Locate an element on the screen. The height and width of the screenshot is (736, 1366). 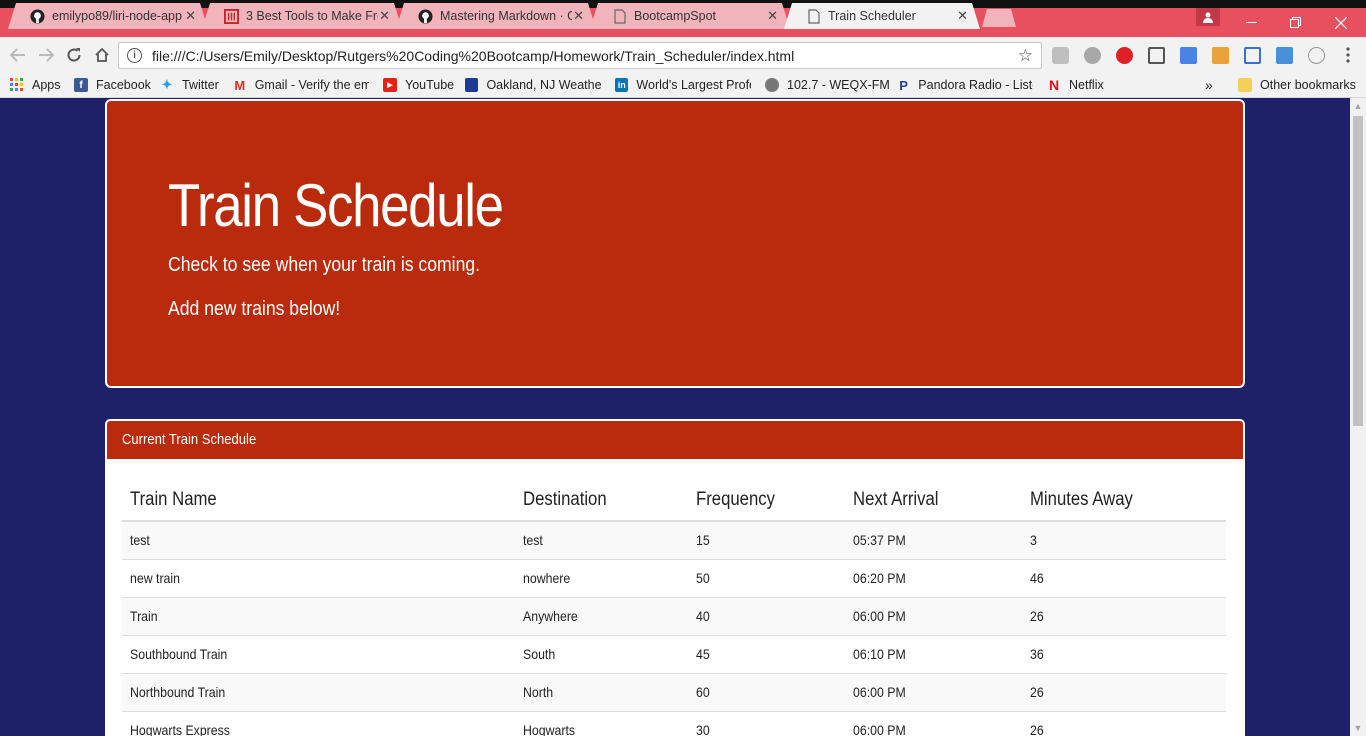
back-arrow-icon is located at coordinates (18, 55).